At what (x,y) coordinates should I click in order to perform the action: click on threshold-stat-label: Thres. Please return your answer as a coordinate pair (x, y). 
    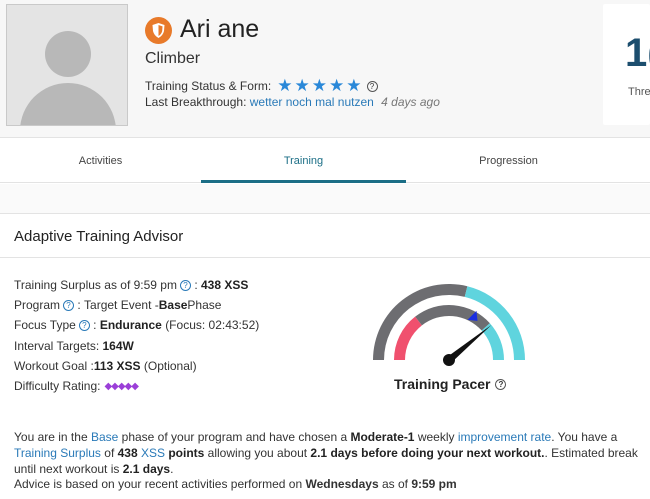
    Looking at the image, I should click on (639, 92).